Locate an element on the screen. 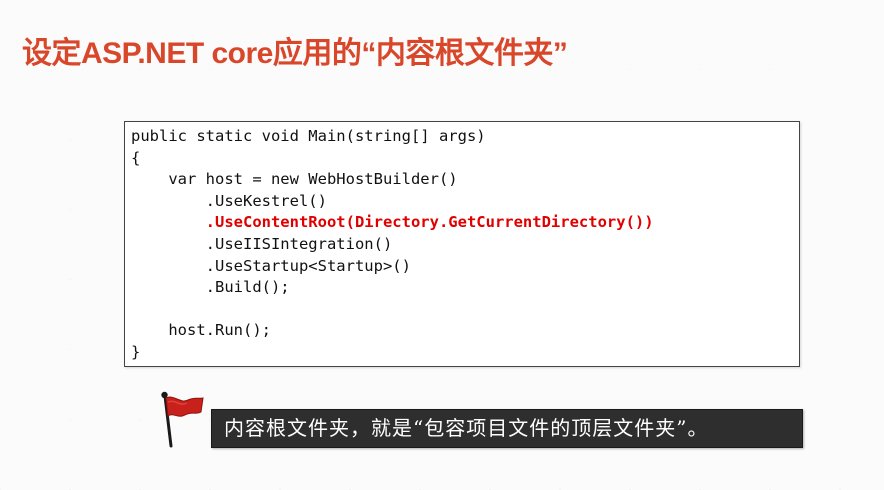 The image size is (884, 490). callout-note: 内容根文件夹，就是“包容项目文件的顶层文件夹”。 is located at coordinates (507, 428).